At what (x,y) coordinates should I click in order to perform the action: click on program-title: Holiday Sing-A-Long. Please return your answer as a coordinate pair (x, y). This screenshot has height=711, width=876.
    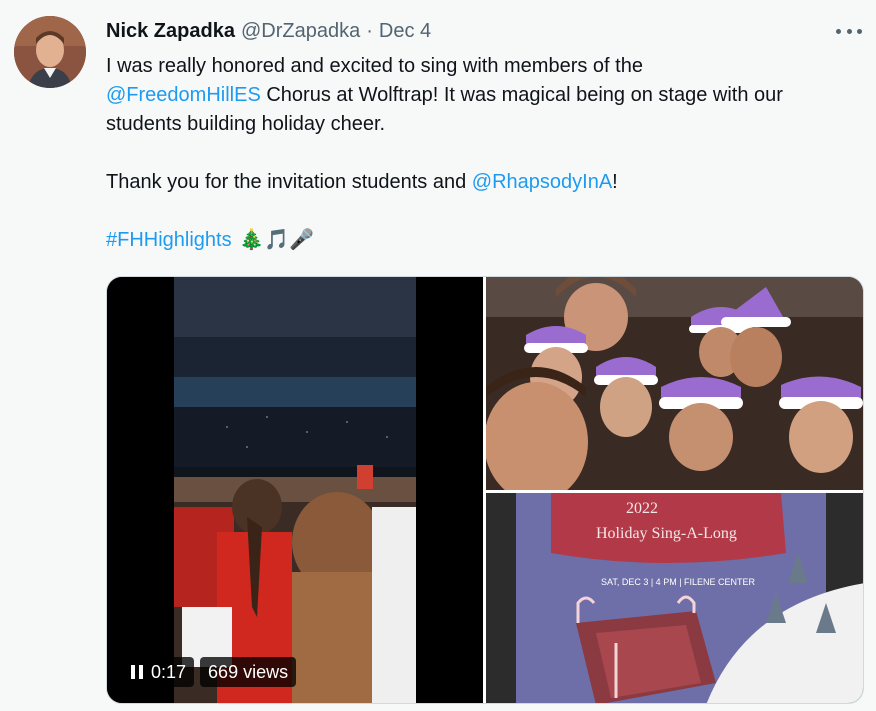
    Looking at the image, I should click on (666, 533).